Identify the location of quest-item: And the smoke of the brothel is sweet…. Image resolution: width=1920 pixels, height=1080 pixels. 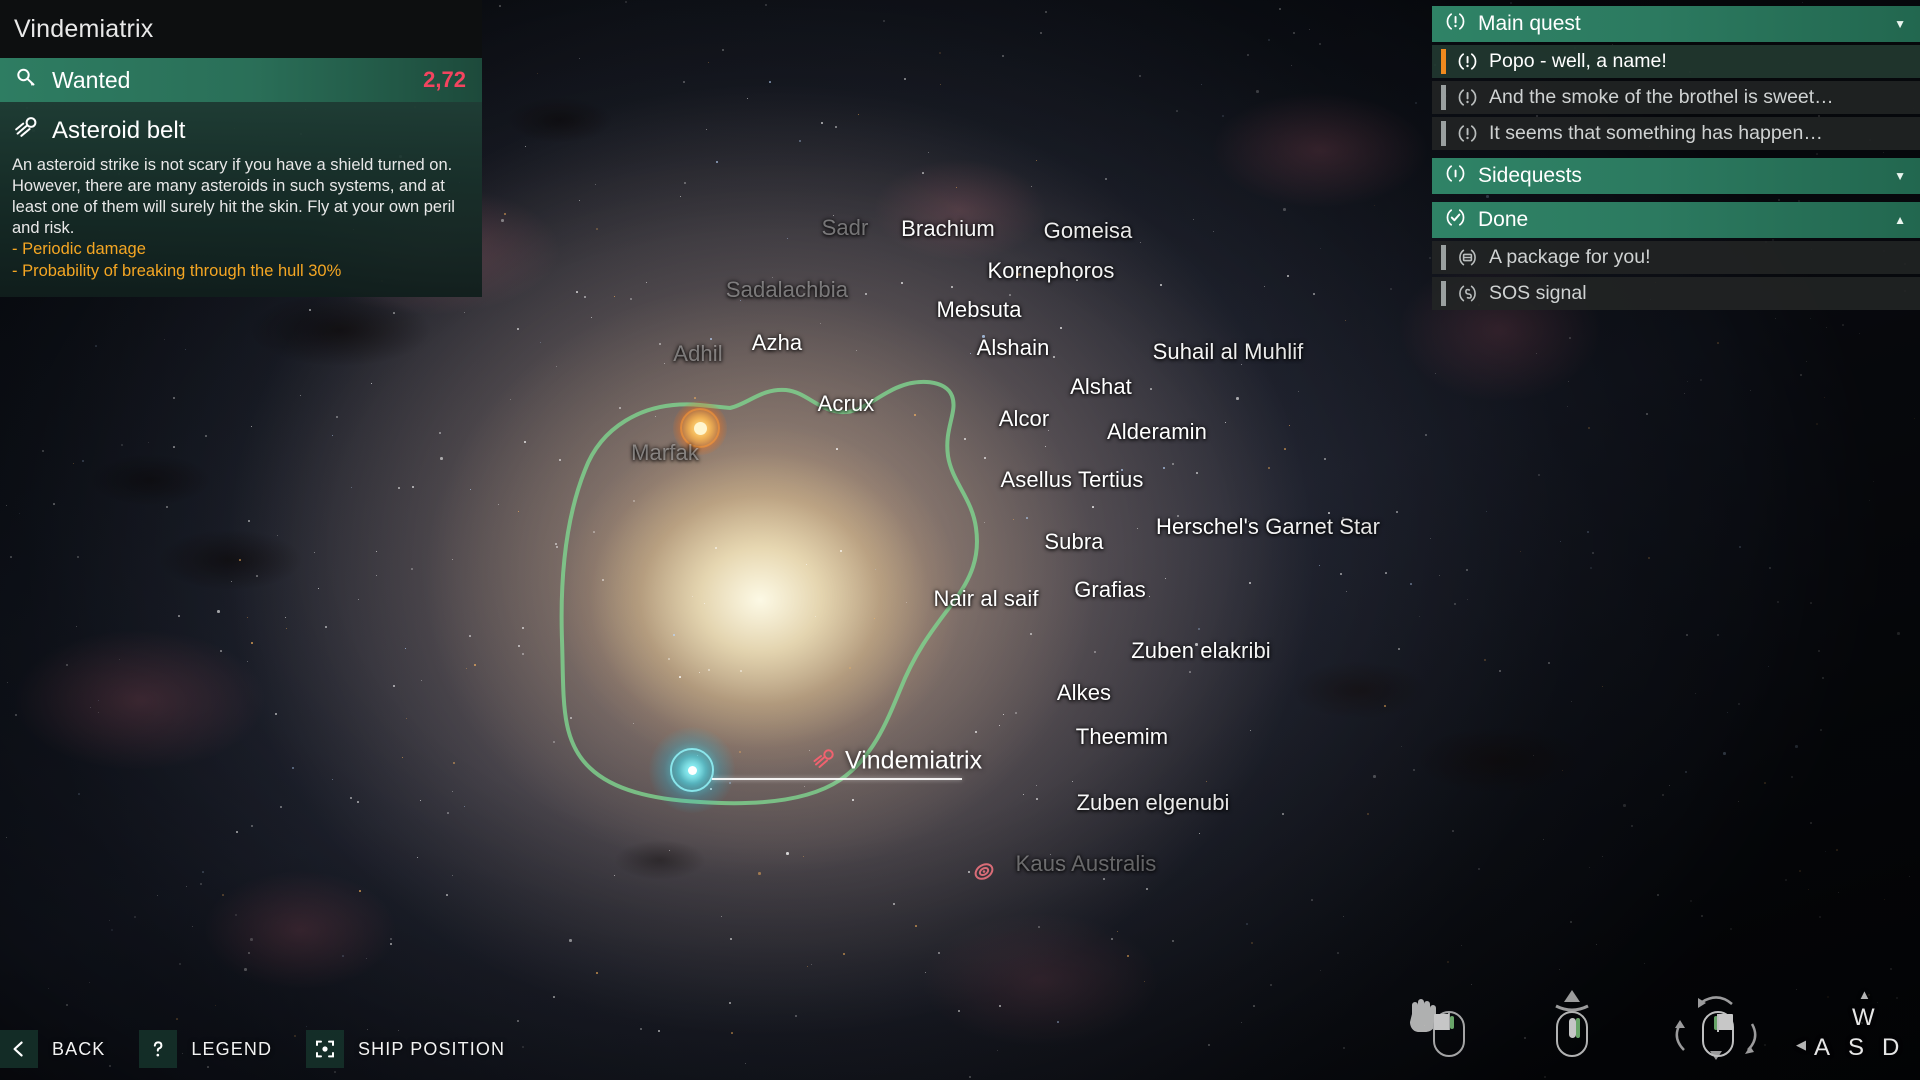
(1676, 97).